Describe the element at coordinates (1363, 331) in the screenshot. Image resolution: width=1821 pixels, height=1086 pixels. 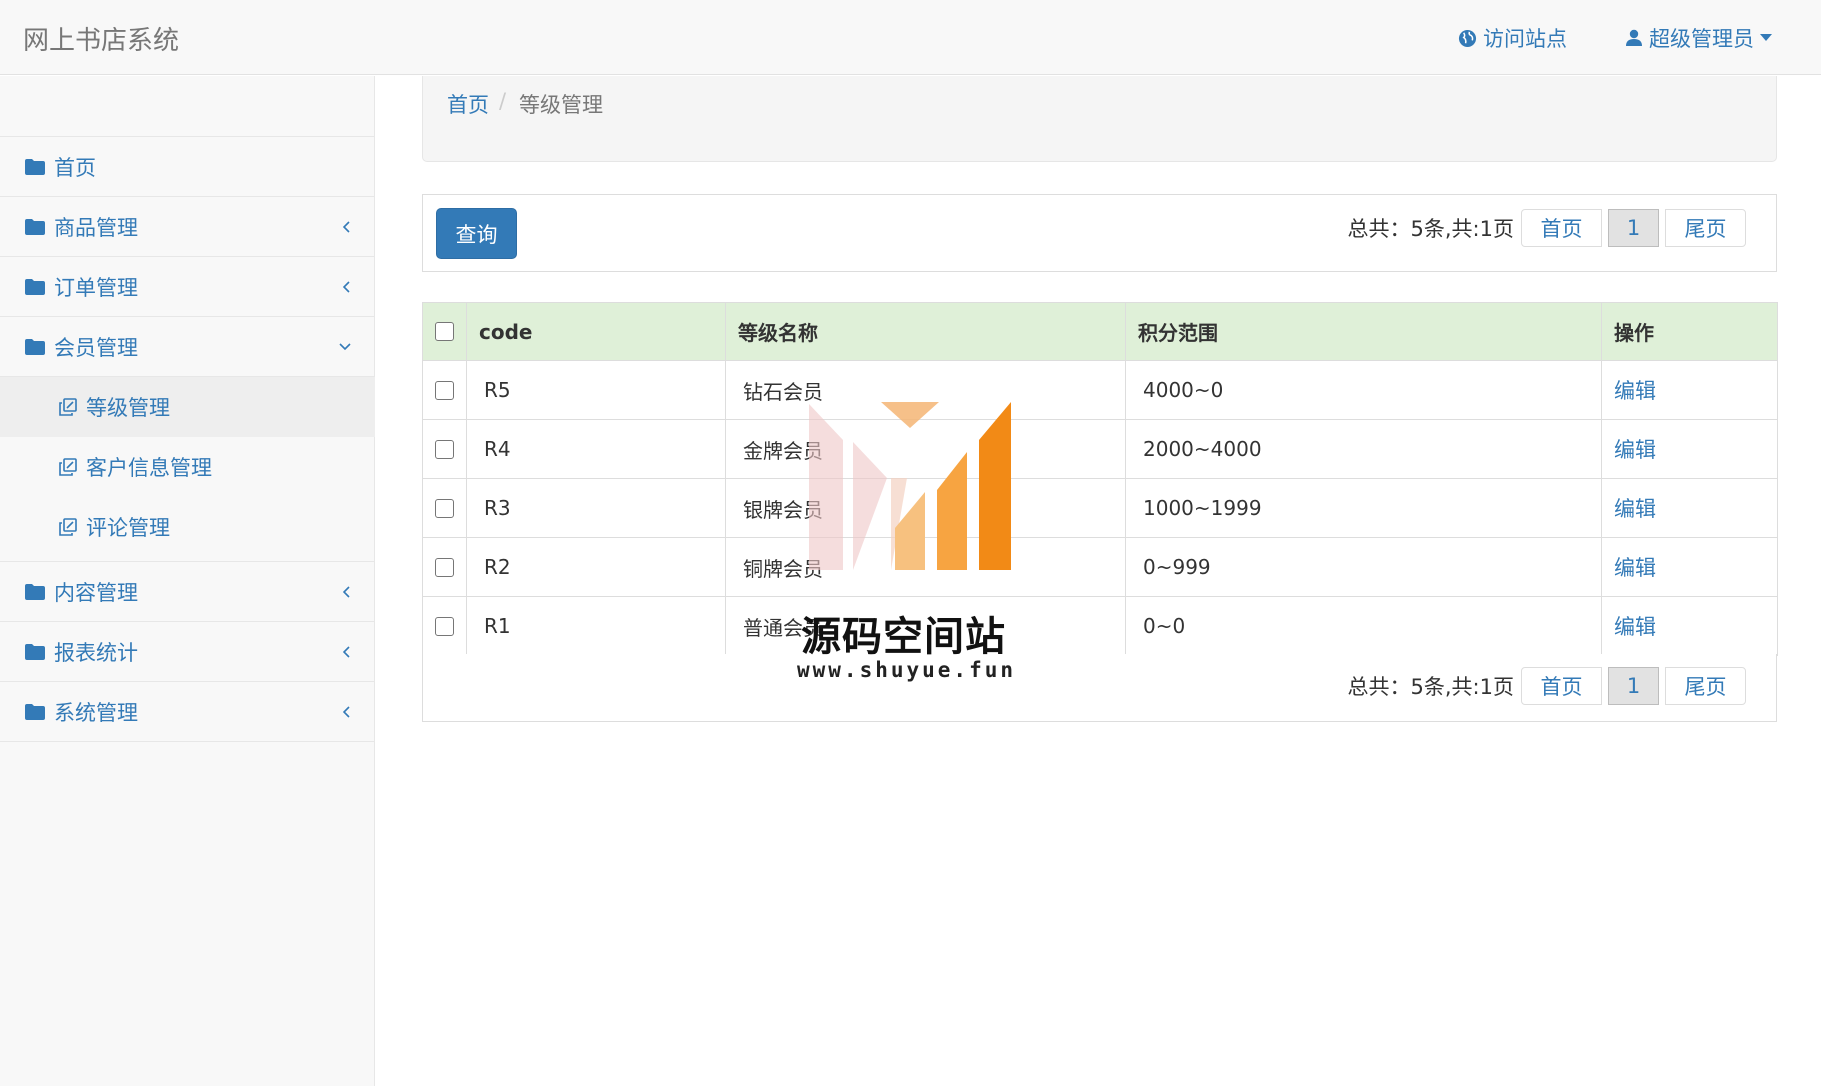
I see `column-header-range: 积分范围` at that location.